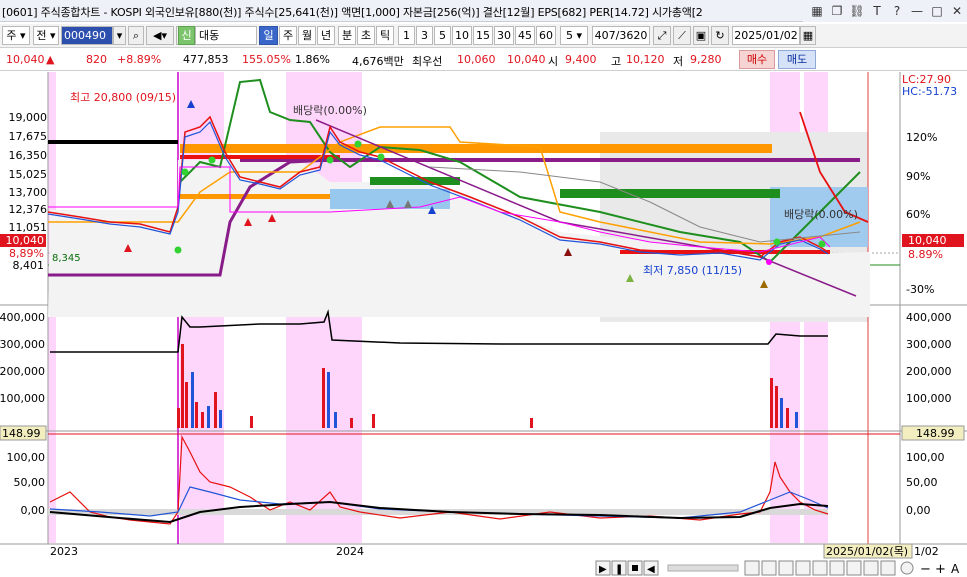 The height and width of the screenshot is (577, 967). What do you see at coordinates (621, 35) in the screenshot?
I see `count-field: 407/3620` at bounding box center [621, 35].